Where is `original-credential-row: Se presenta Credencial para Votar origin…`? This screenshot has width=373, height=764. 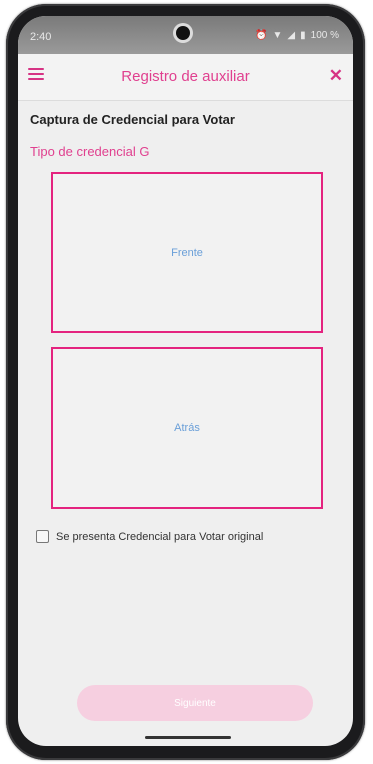 original-credential-row: Se presenta Credencial para Votar origin… is located at coordinates (149, 536).